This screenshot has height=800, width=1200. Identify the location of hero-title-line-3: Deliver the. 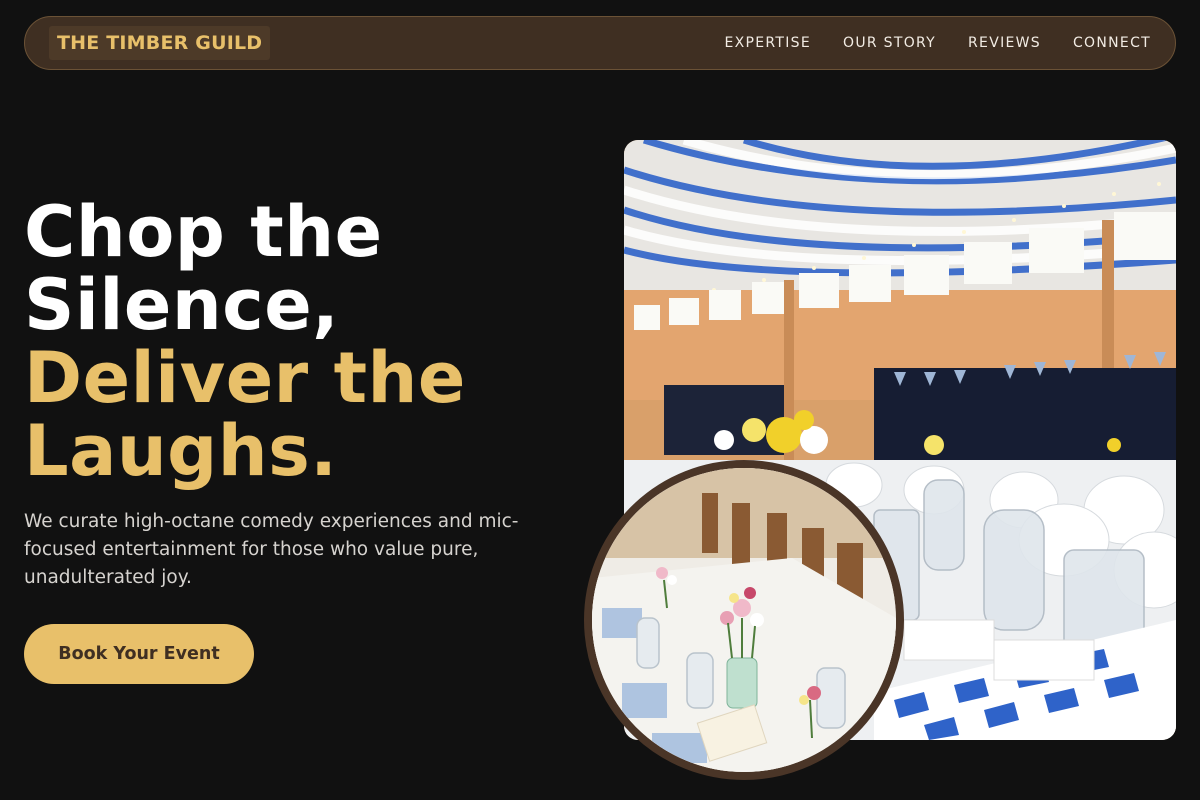
(245, 378).